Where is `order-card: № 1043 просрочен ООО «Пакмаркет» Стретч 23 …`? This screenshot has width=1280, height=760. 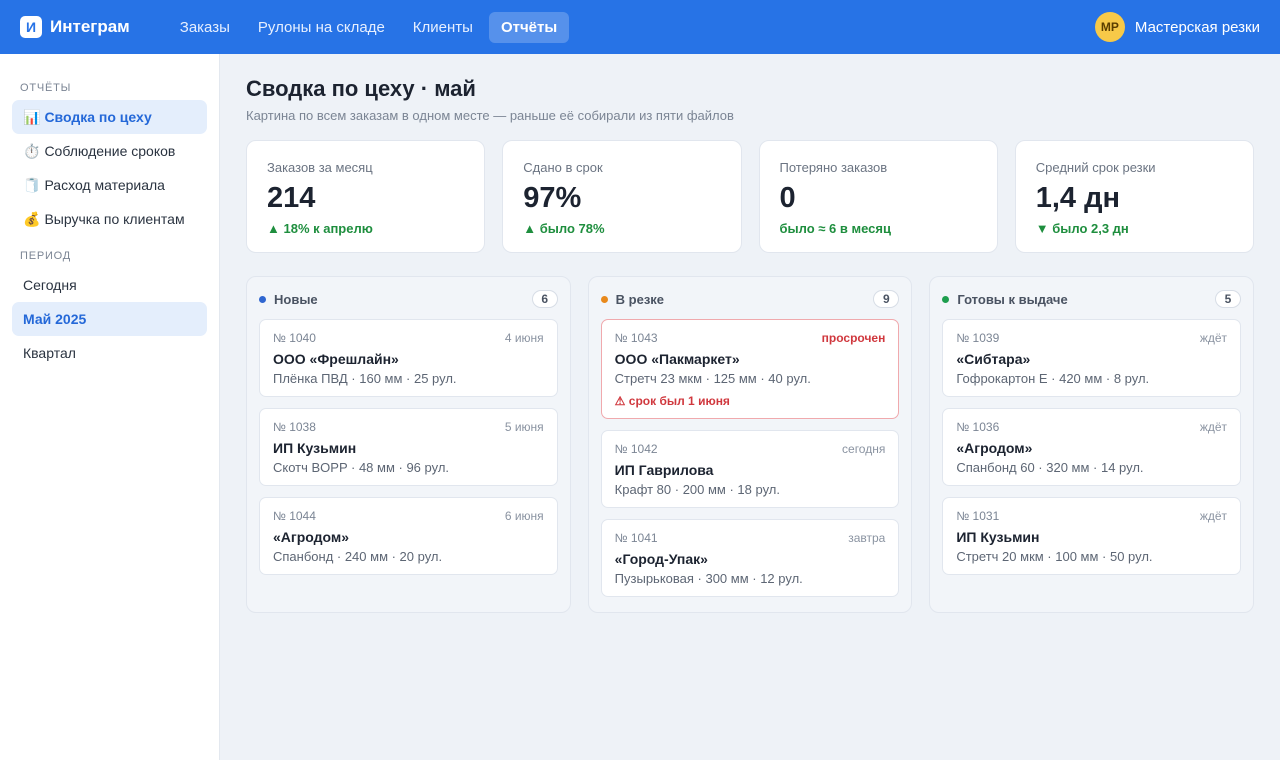
order-card: № 1043 просрочен ООО «Пакмаркет» Стретч 23 … is located at coordinates (750, 369).